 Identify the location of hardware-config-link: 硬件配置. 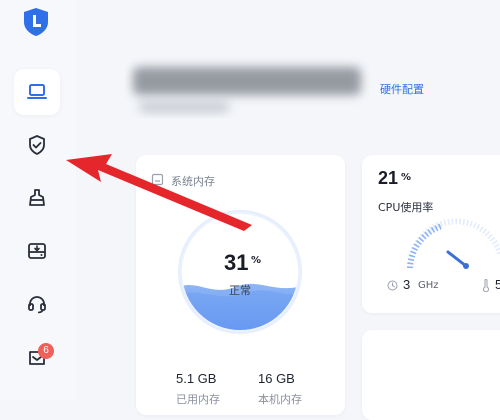
(402, 89).